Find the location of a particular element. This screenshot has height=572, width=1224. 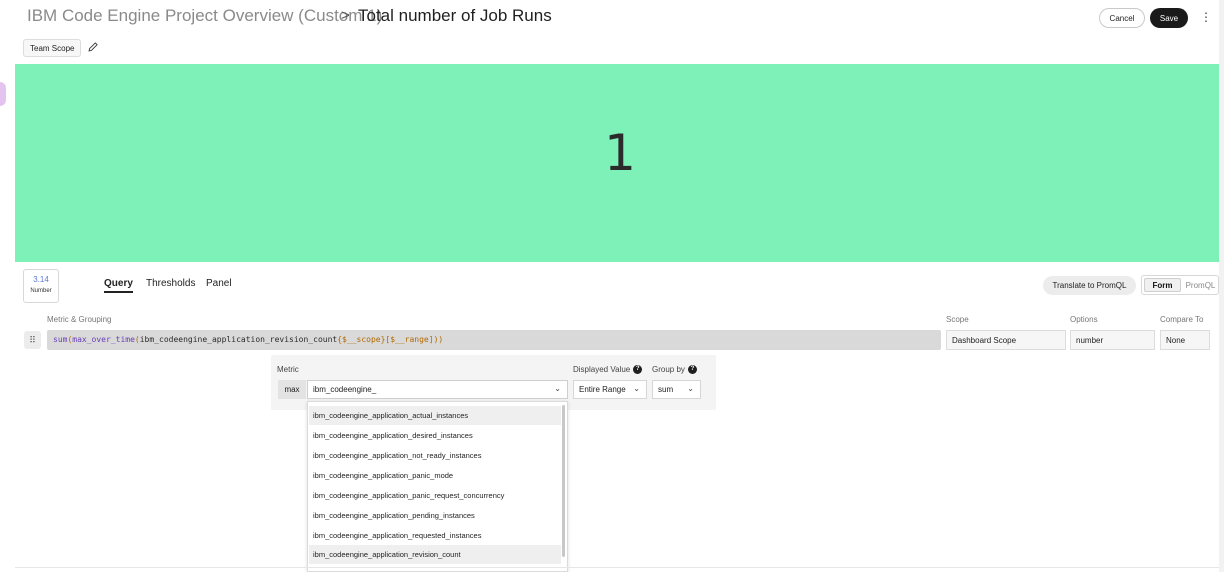

tab-panel: Panel is located at coordinates (219, 283).